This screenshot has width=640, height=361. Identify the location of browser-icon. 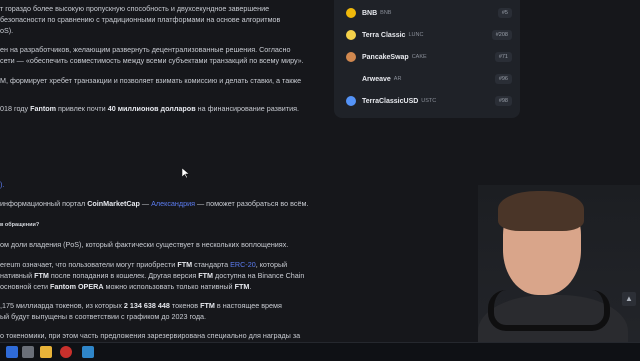
(66, 352).